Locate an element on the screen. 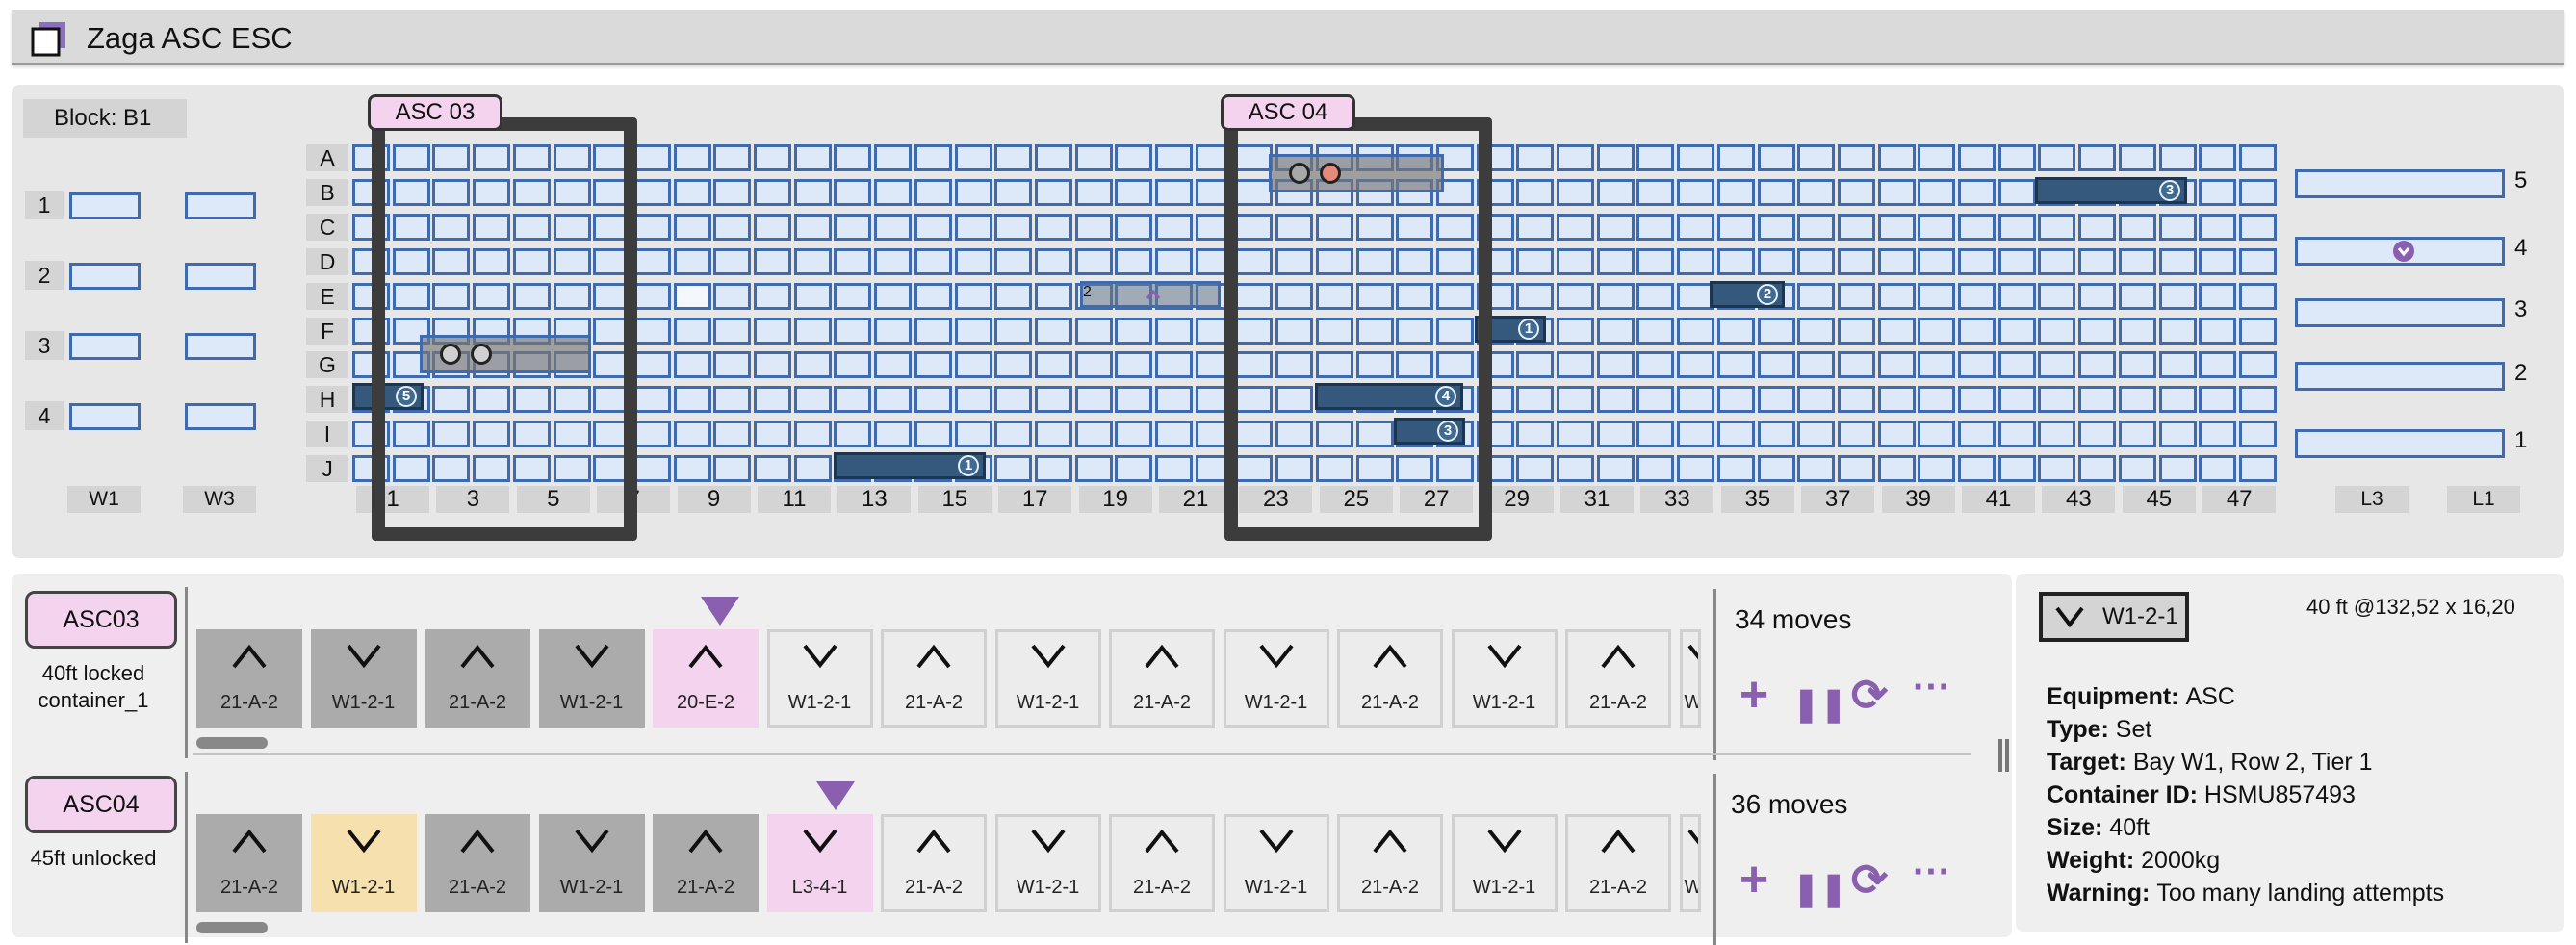  panel-resize-handle is located at coordinates (2000, 755).